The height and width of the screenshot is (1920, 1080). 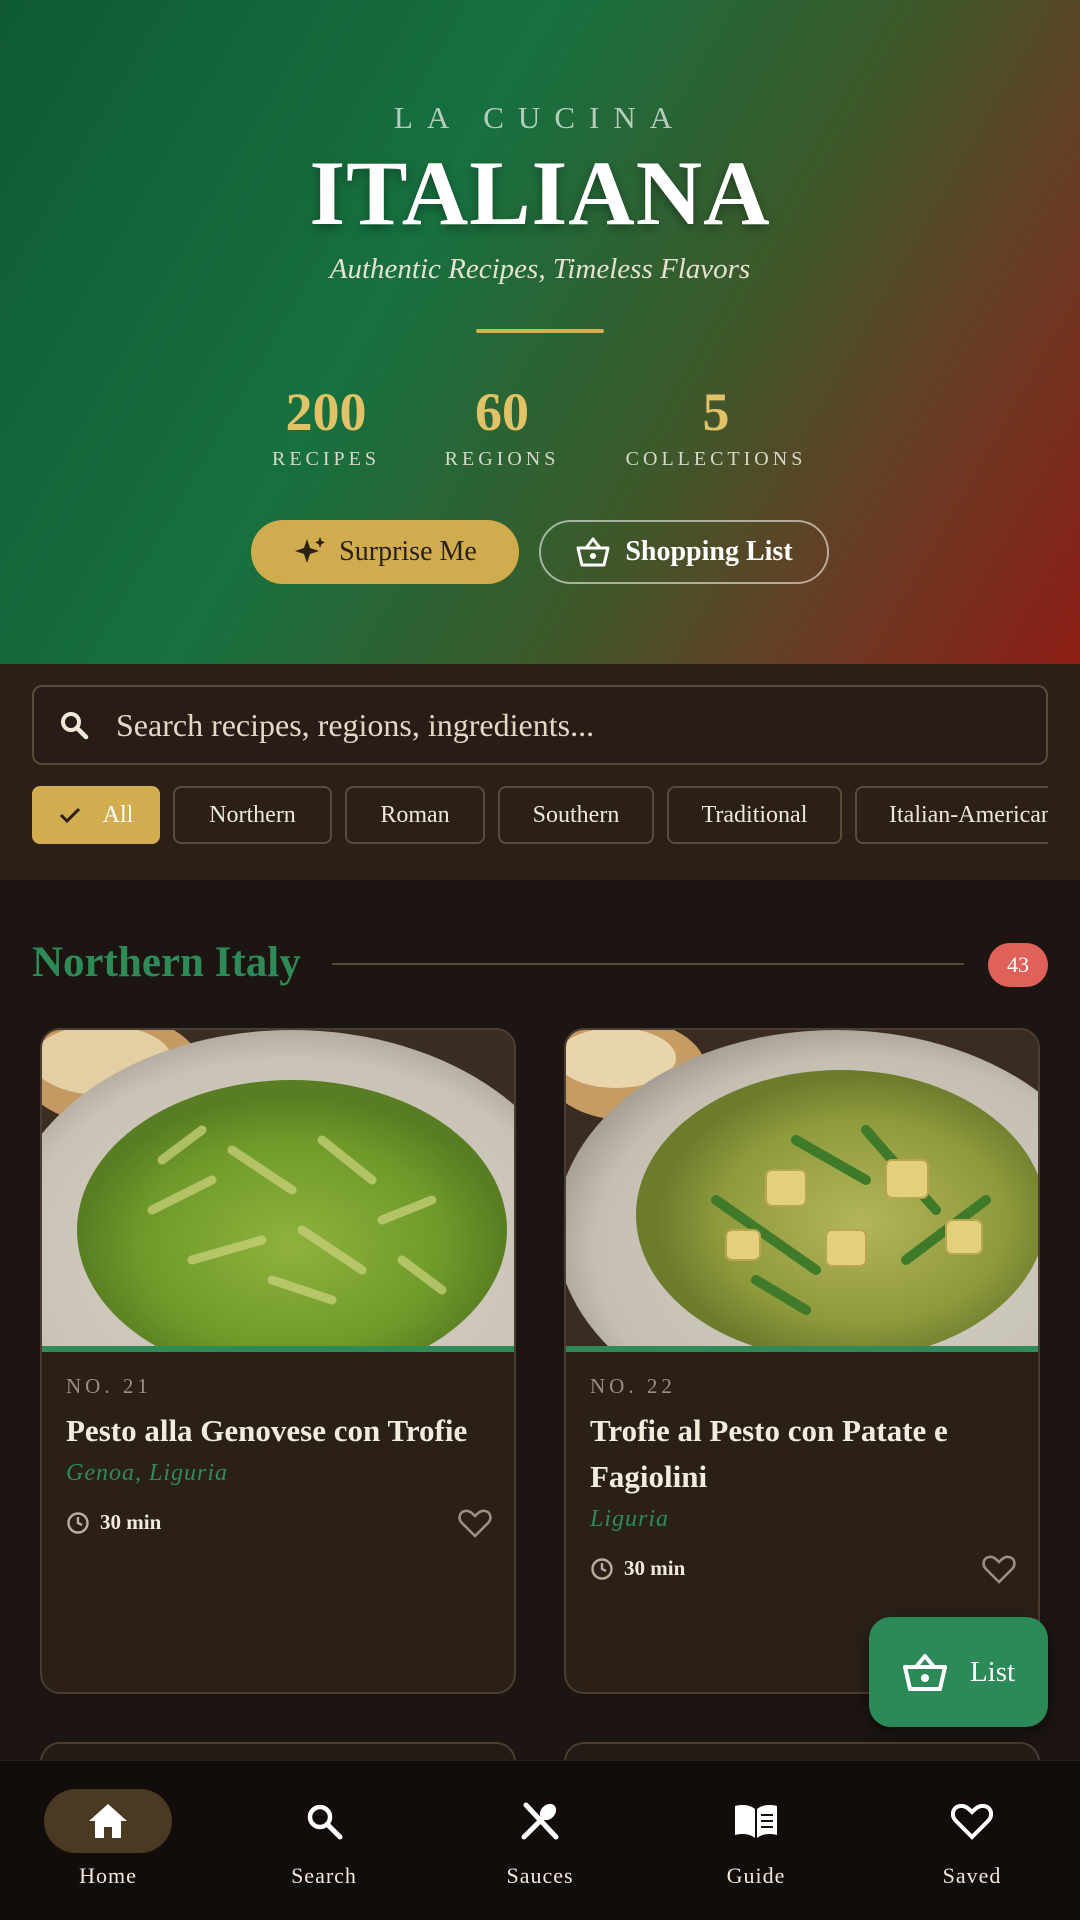 What do you see at coordinates (147, 1473) in the screenshot?
I see `recipe-region: Genoa, Liguria` at bounding box center [147, 1473].